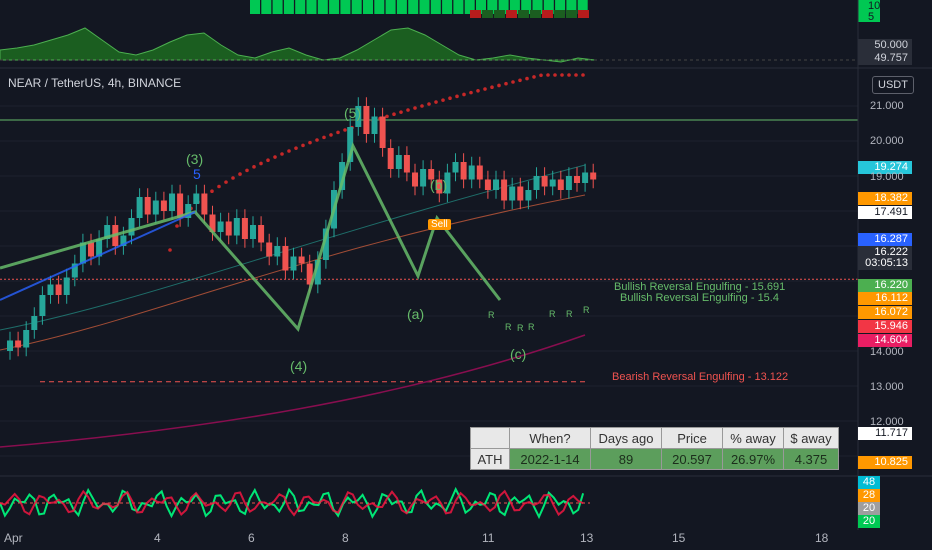 The height and width of the screenshot is (550, 932). What do you see at coordinates (811, 438) in the screenshot?
I see `ath-header-usd: $ away` at bounding box center [811, 438].